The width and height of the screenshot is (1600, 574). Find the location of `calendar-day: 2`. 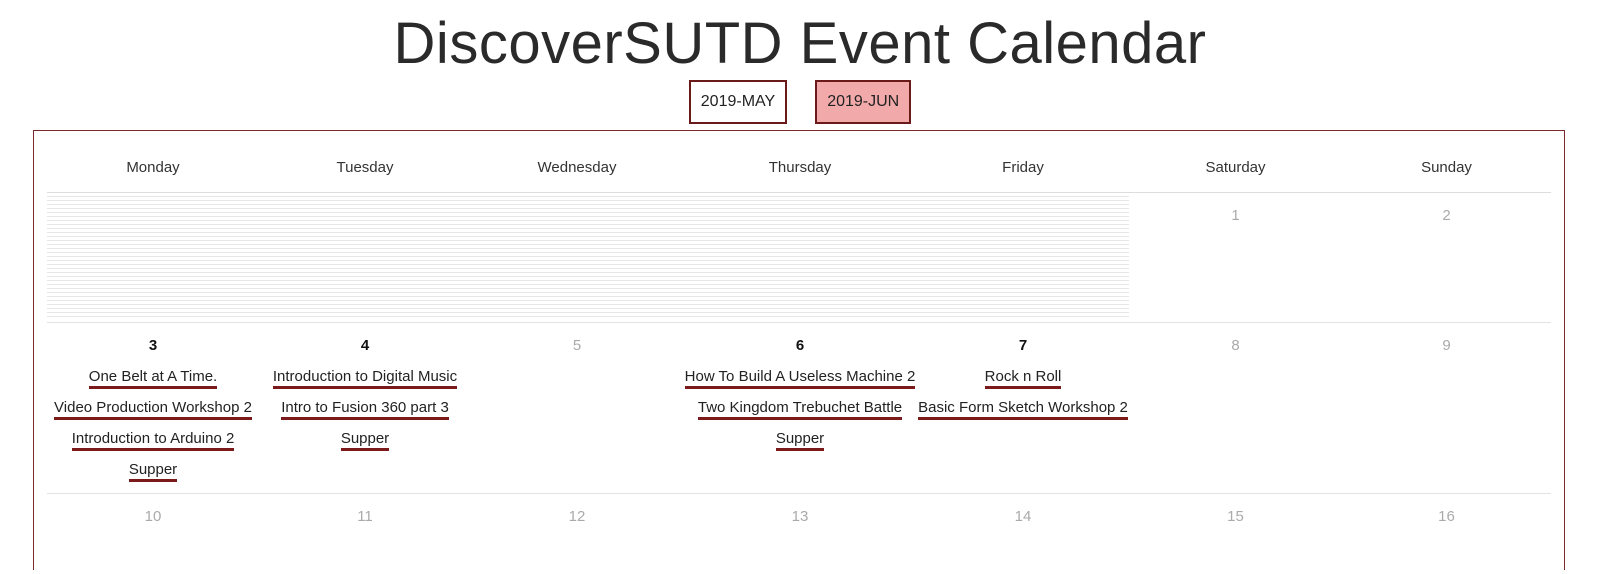

calendar-day: 2 is located at coordinates (1446, 257).